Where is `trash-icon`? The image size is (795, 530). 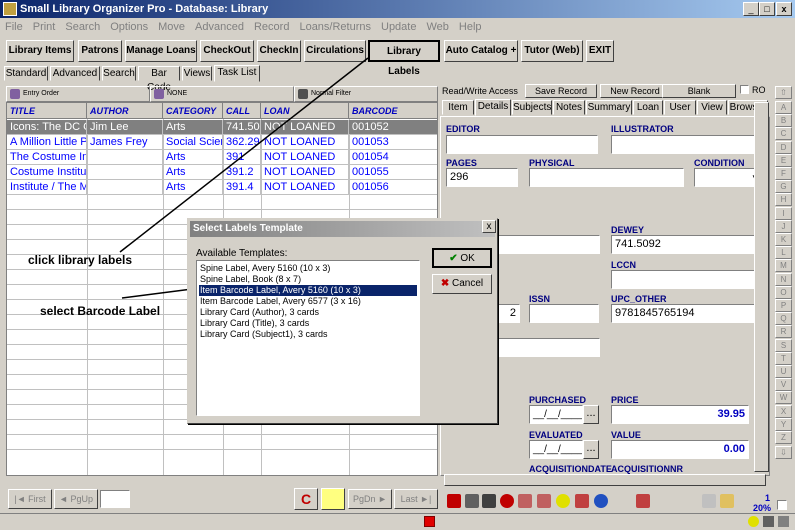
trash-icon is located at coordinates (489, 501).